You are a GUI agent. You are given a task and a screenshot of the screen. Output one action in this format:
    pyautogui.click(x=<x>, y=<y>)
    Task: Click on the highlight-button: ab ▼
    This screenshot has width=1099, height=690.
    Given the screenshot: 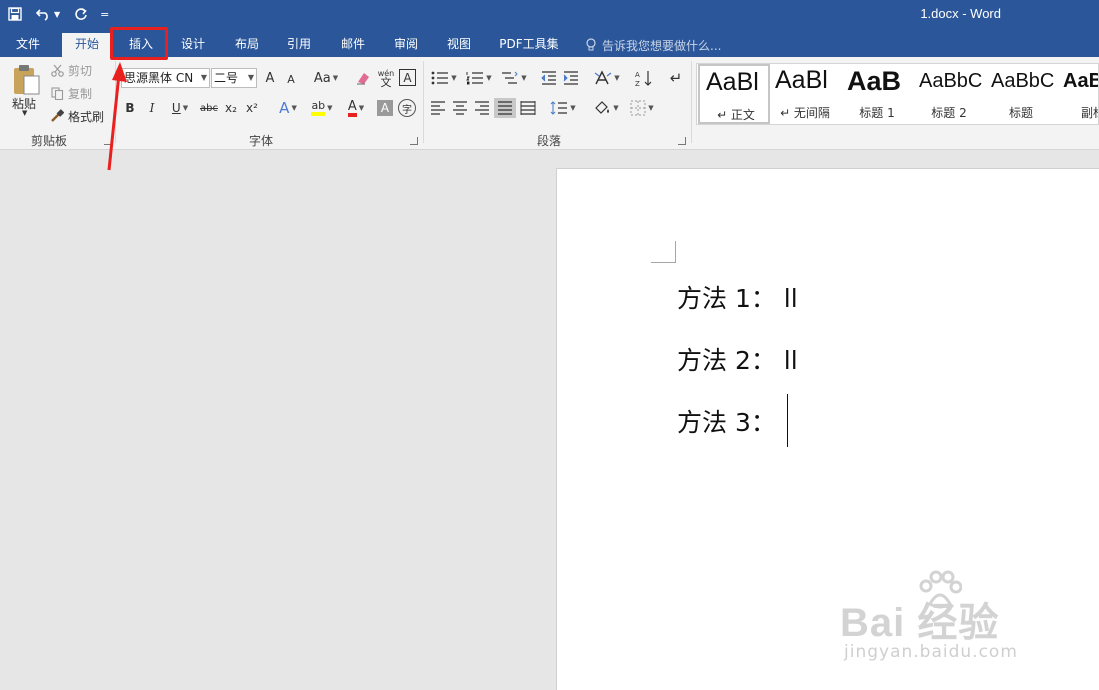 What is the action you would take?
    pyautogui.click(x=322, y=108)
    